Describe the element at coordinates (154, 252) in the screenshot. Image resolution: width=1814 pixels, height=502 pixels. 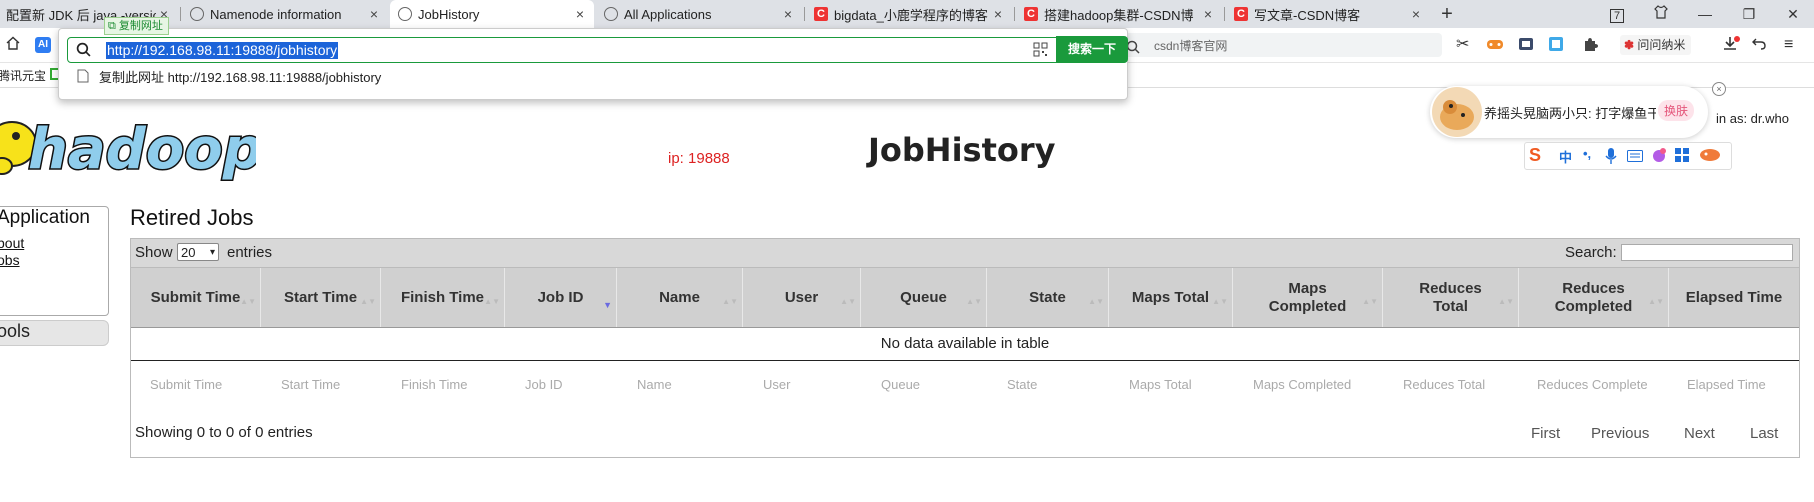
I see `show-label: Show` at that location.